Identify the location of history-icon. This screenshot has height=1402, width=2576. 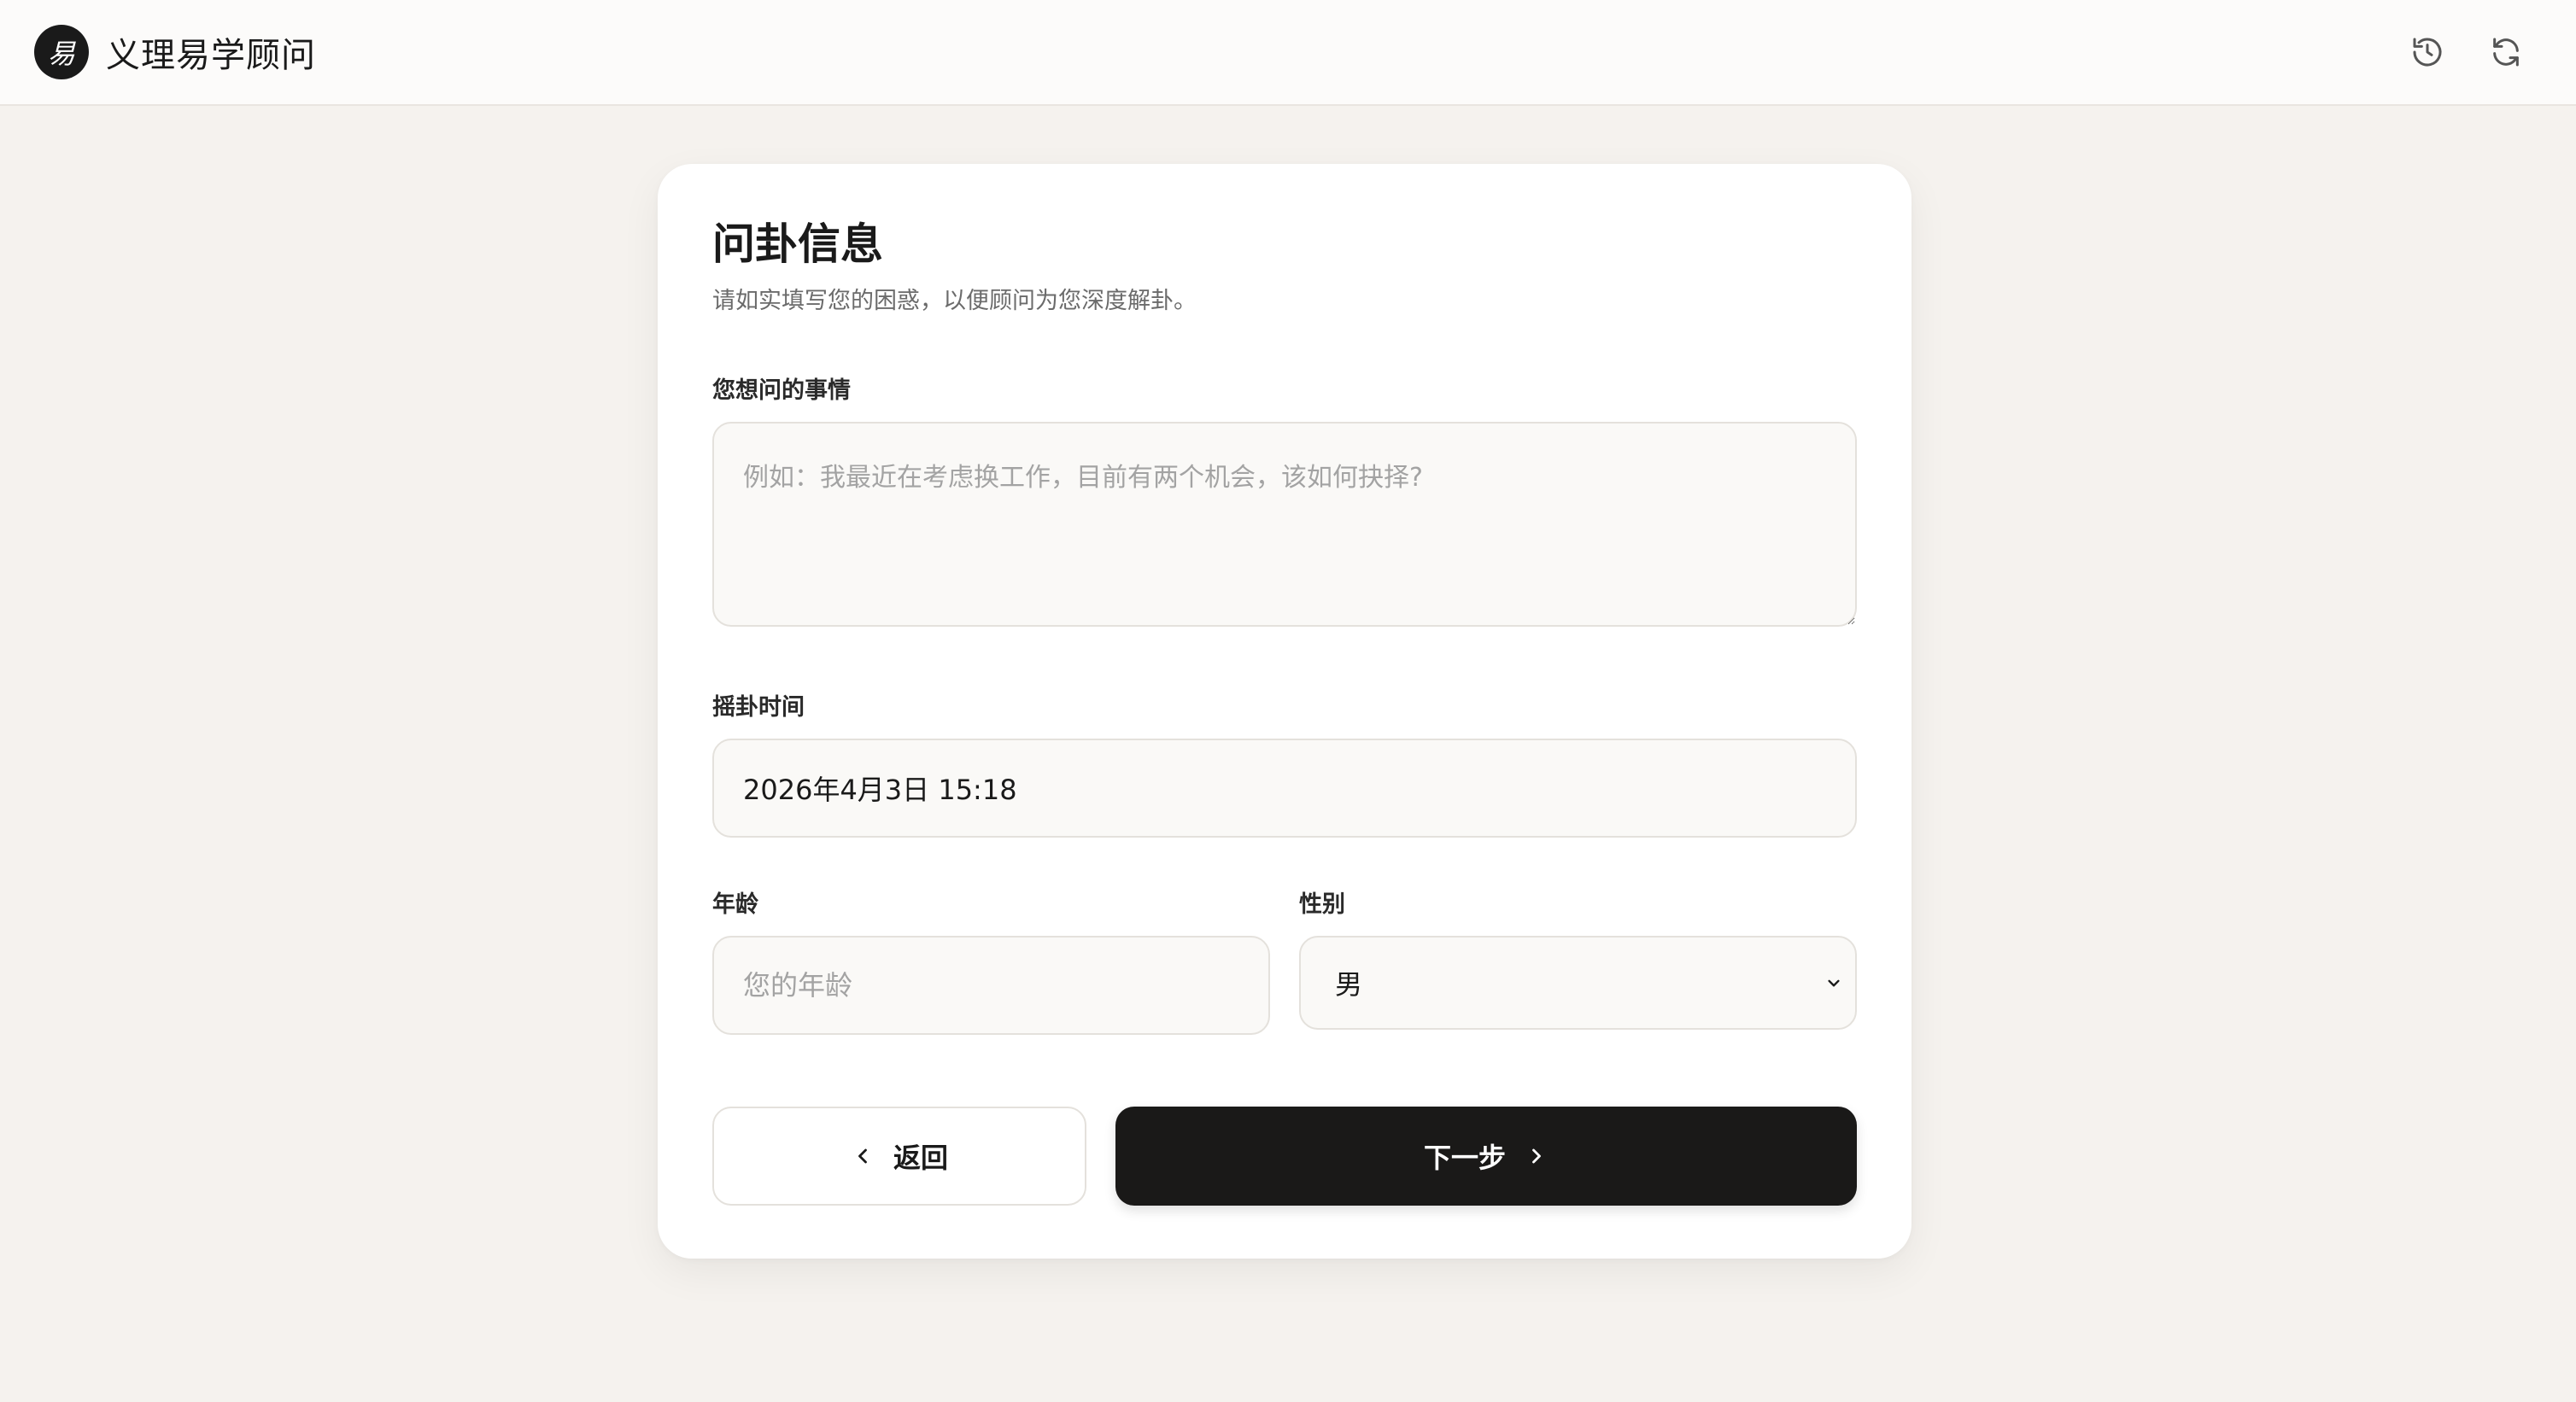
(2427, 53).